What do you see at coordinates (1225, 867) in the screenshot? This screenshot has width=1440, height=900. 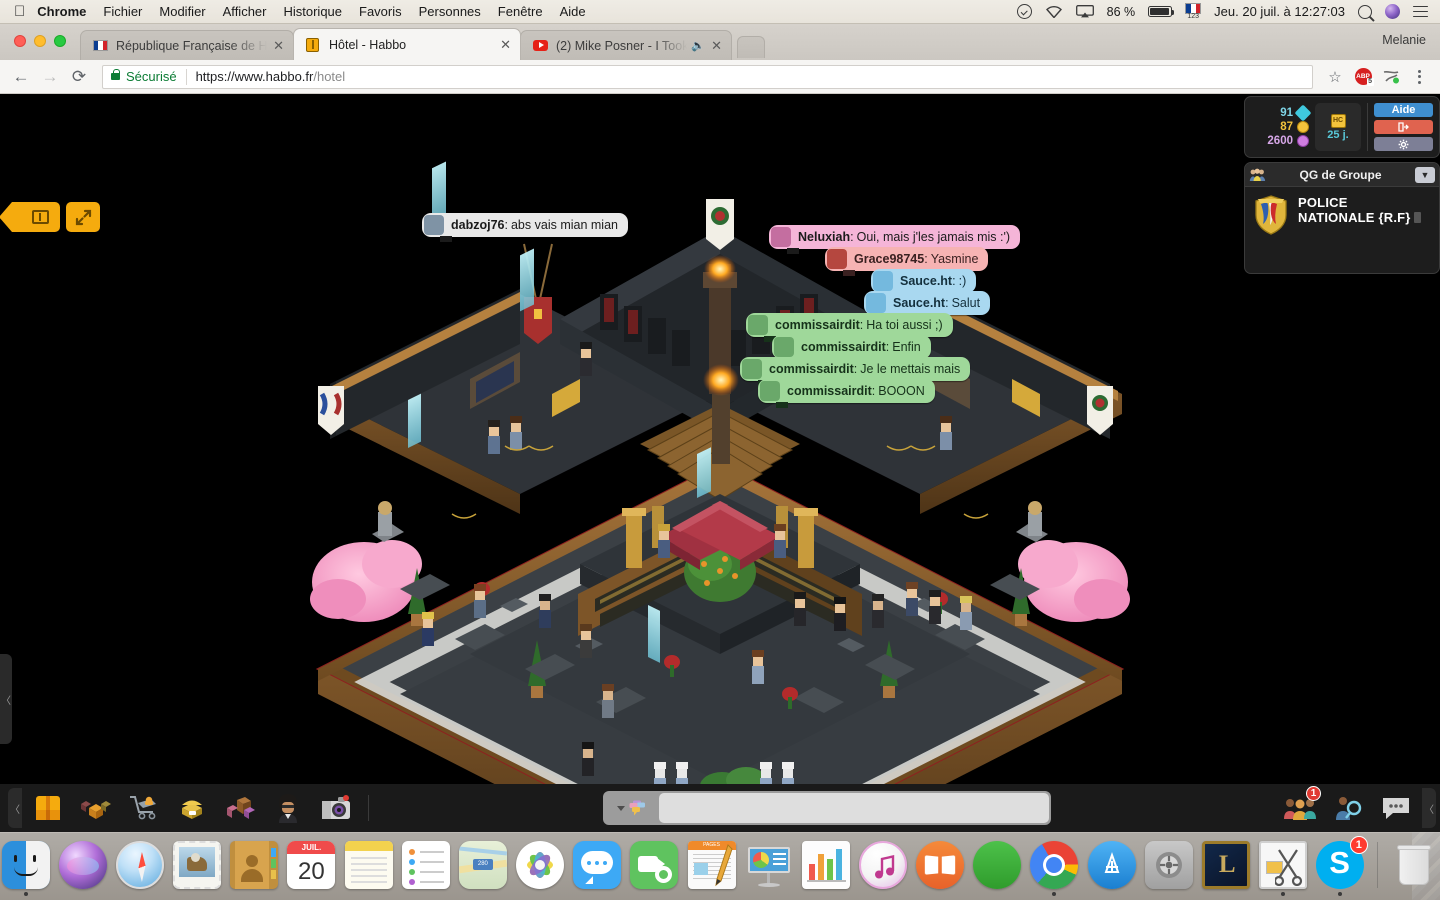 I see `dock-item-league-of-legends: L` at bounding box center [1225, 867].